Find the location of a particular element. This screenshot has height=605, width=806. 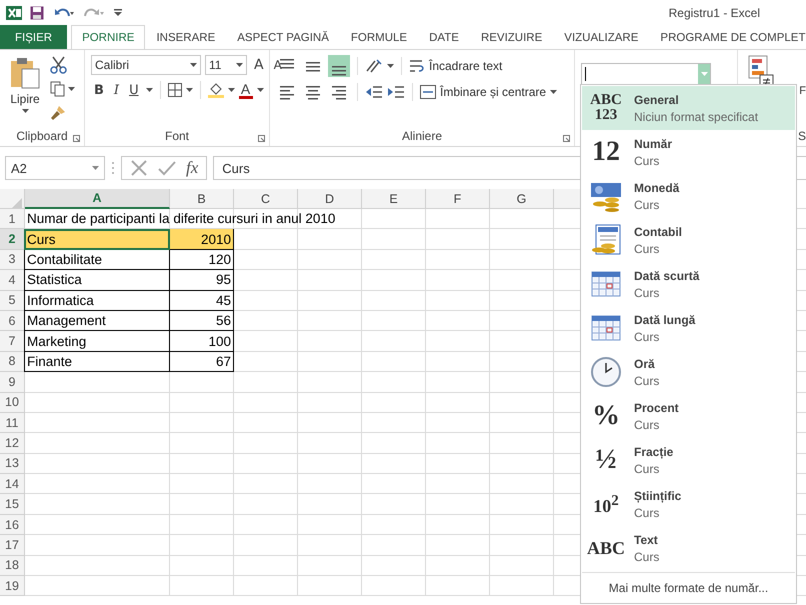

italic-button: I is located at coordinates (116, 90).